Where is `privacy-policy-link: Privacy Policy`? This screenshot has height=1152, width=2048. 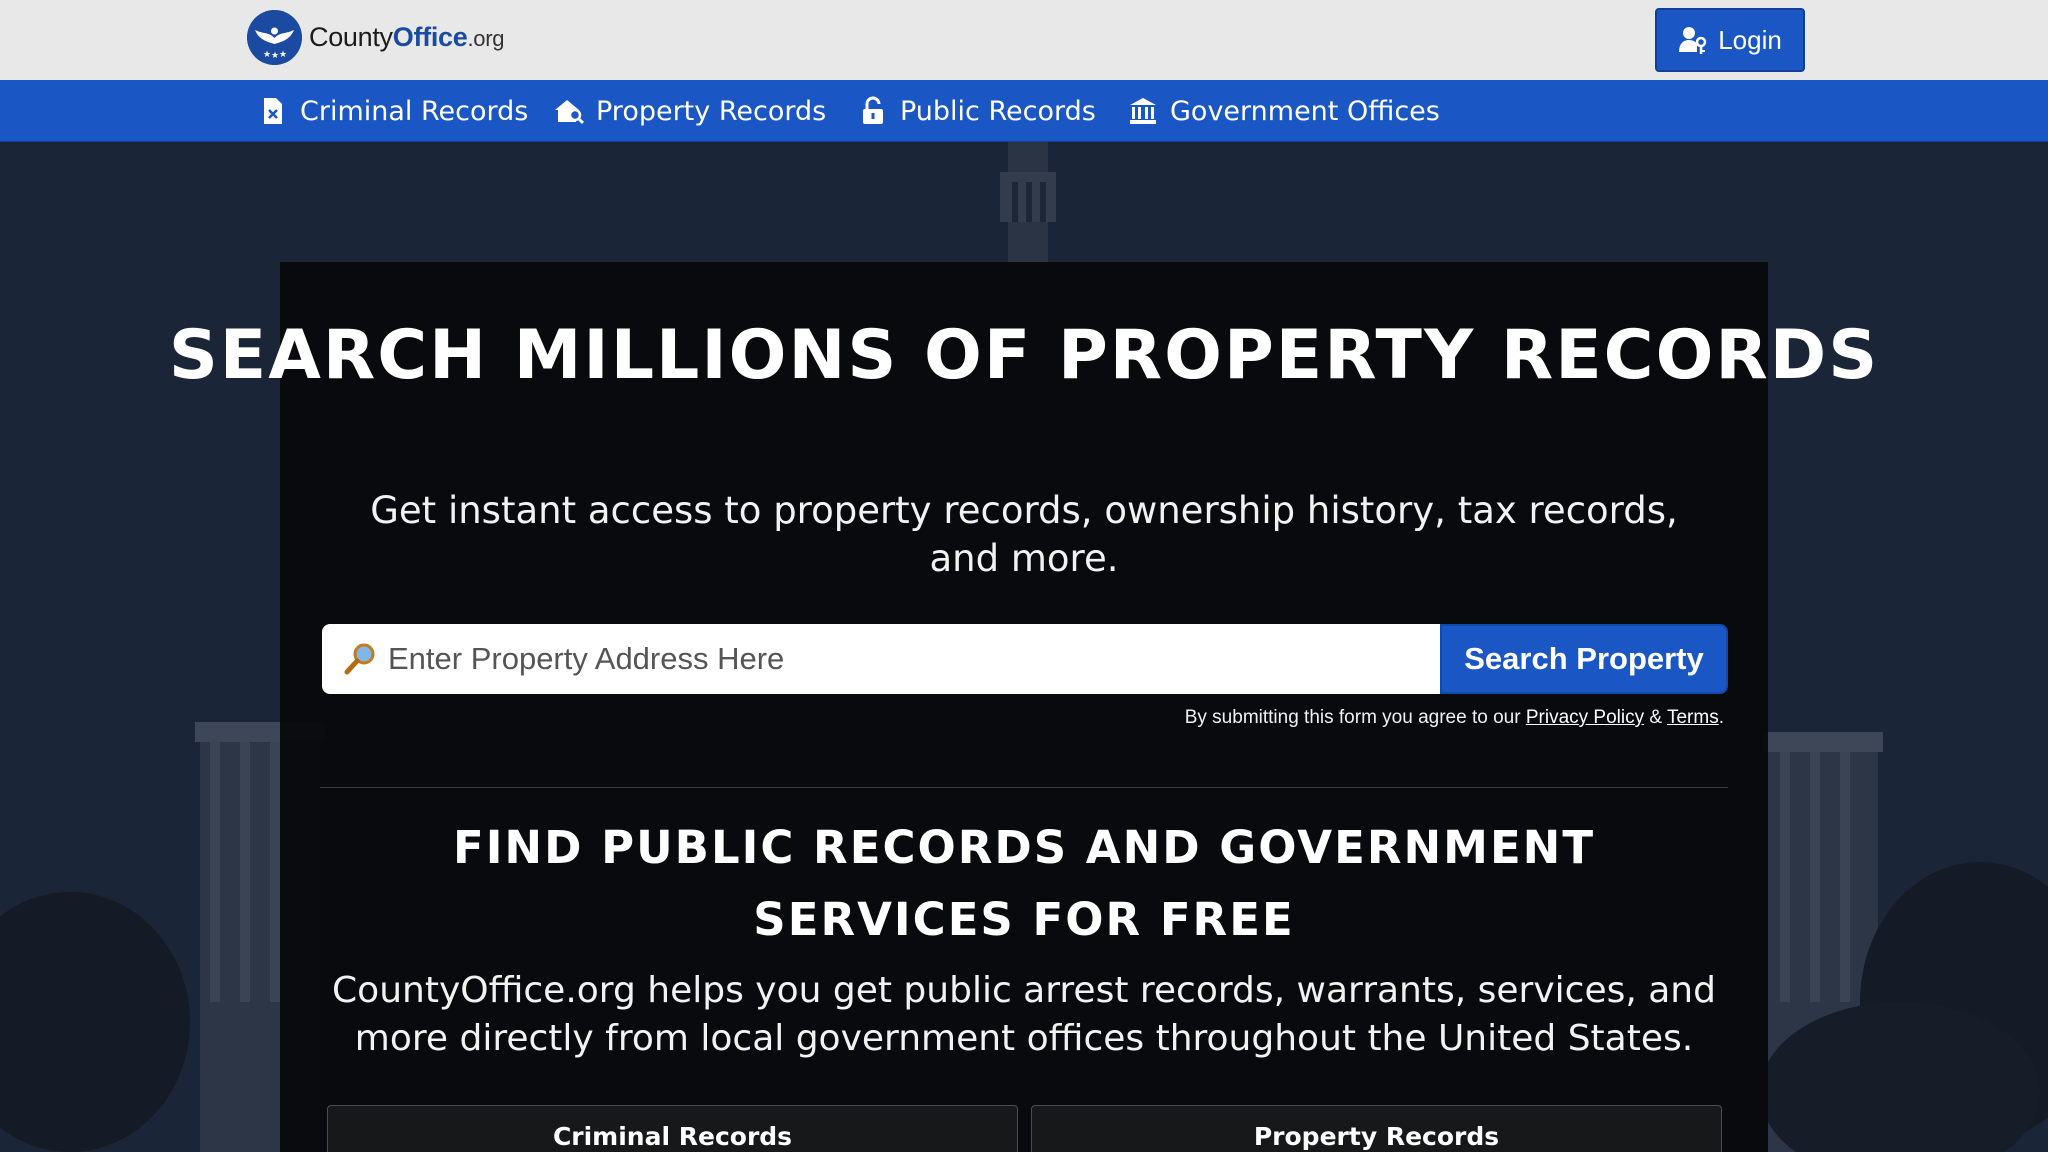
privacy-policy-link: Privacy Policy is located at coordinates (1585, 717).